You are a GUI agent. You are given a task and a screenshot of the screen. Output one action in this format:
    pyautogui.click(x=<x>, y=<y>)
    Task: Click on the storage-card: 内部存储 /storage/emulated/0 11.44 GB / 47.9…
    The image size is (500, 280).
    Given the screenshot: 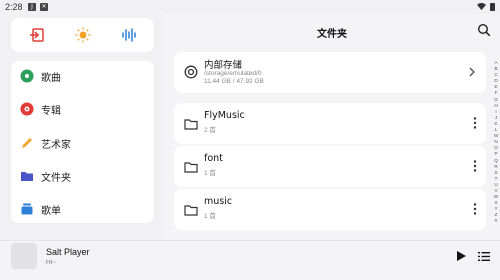 What is the action you would take?
    pyautogui.click(x=330, y=72)
    